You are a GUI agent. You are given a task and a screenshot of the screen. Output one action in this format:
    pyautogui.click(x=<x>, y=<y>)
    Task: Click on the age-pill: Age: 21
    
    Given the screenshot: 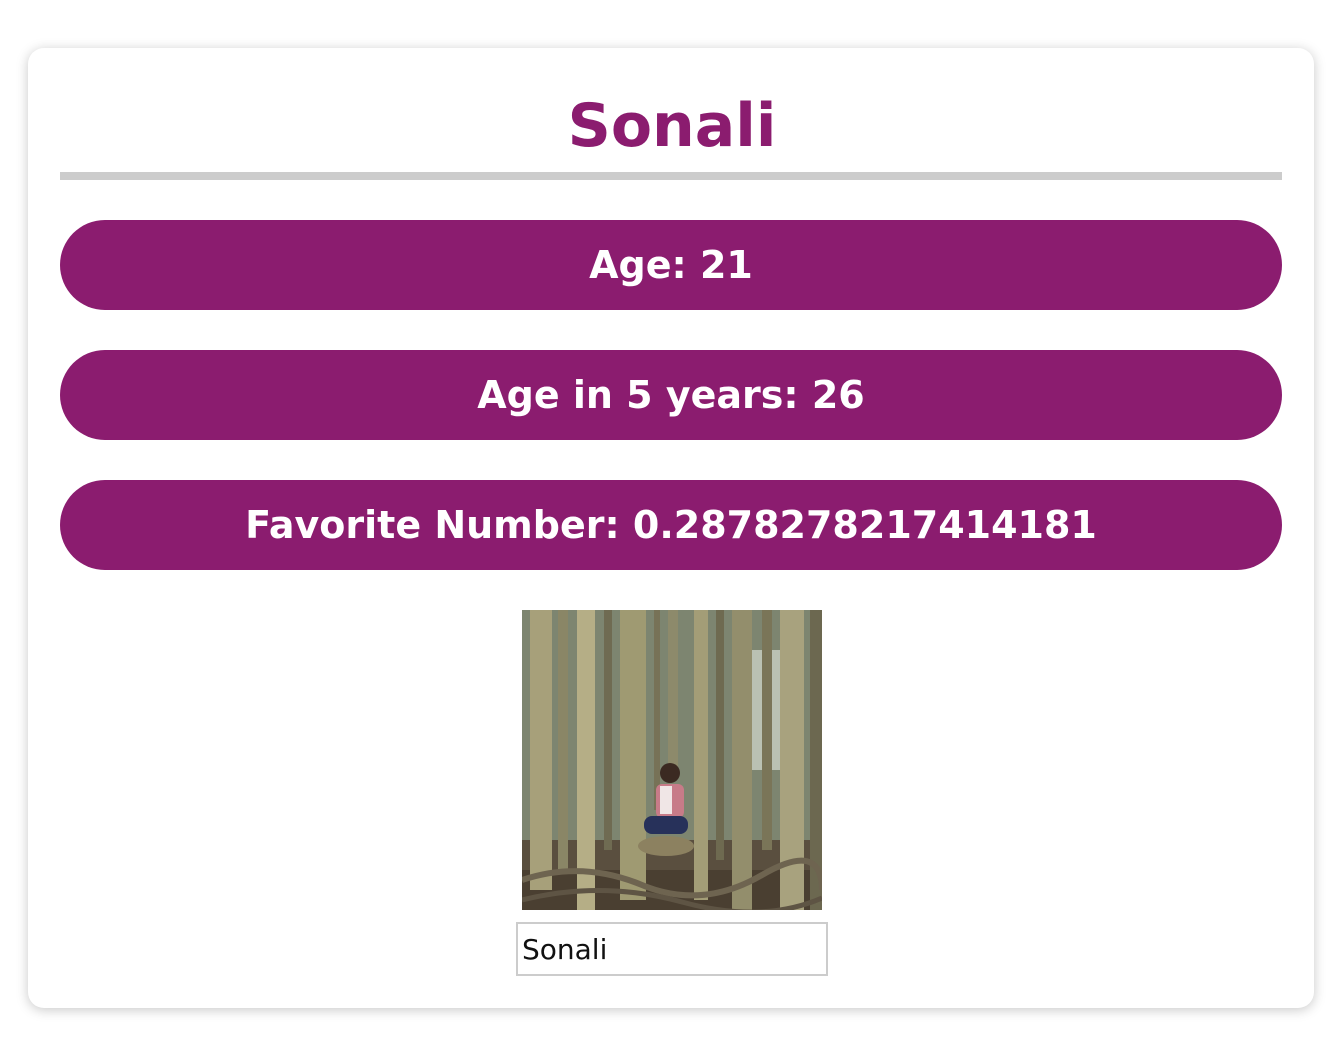 What is the action you would take?
    pyautogui.click(x=671, y=265)
    